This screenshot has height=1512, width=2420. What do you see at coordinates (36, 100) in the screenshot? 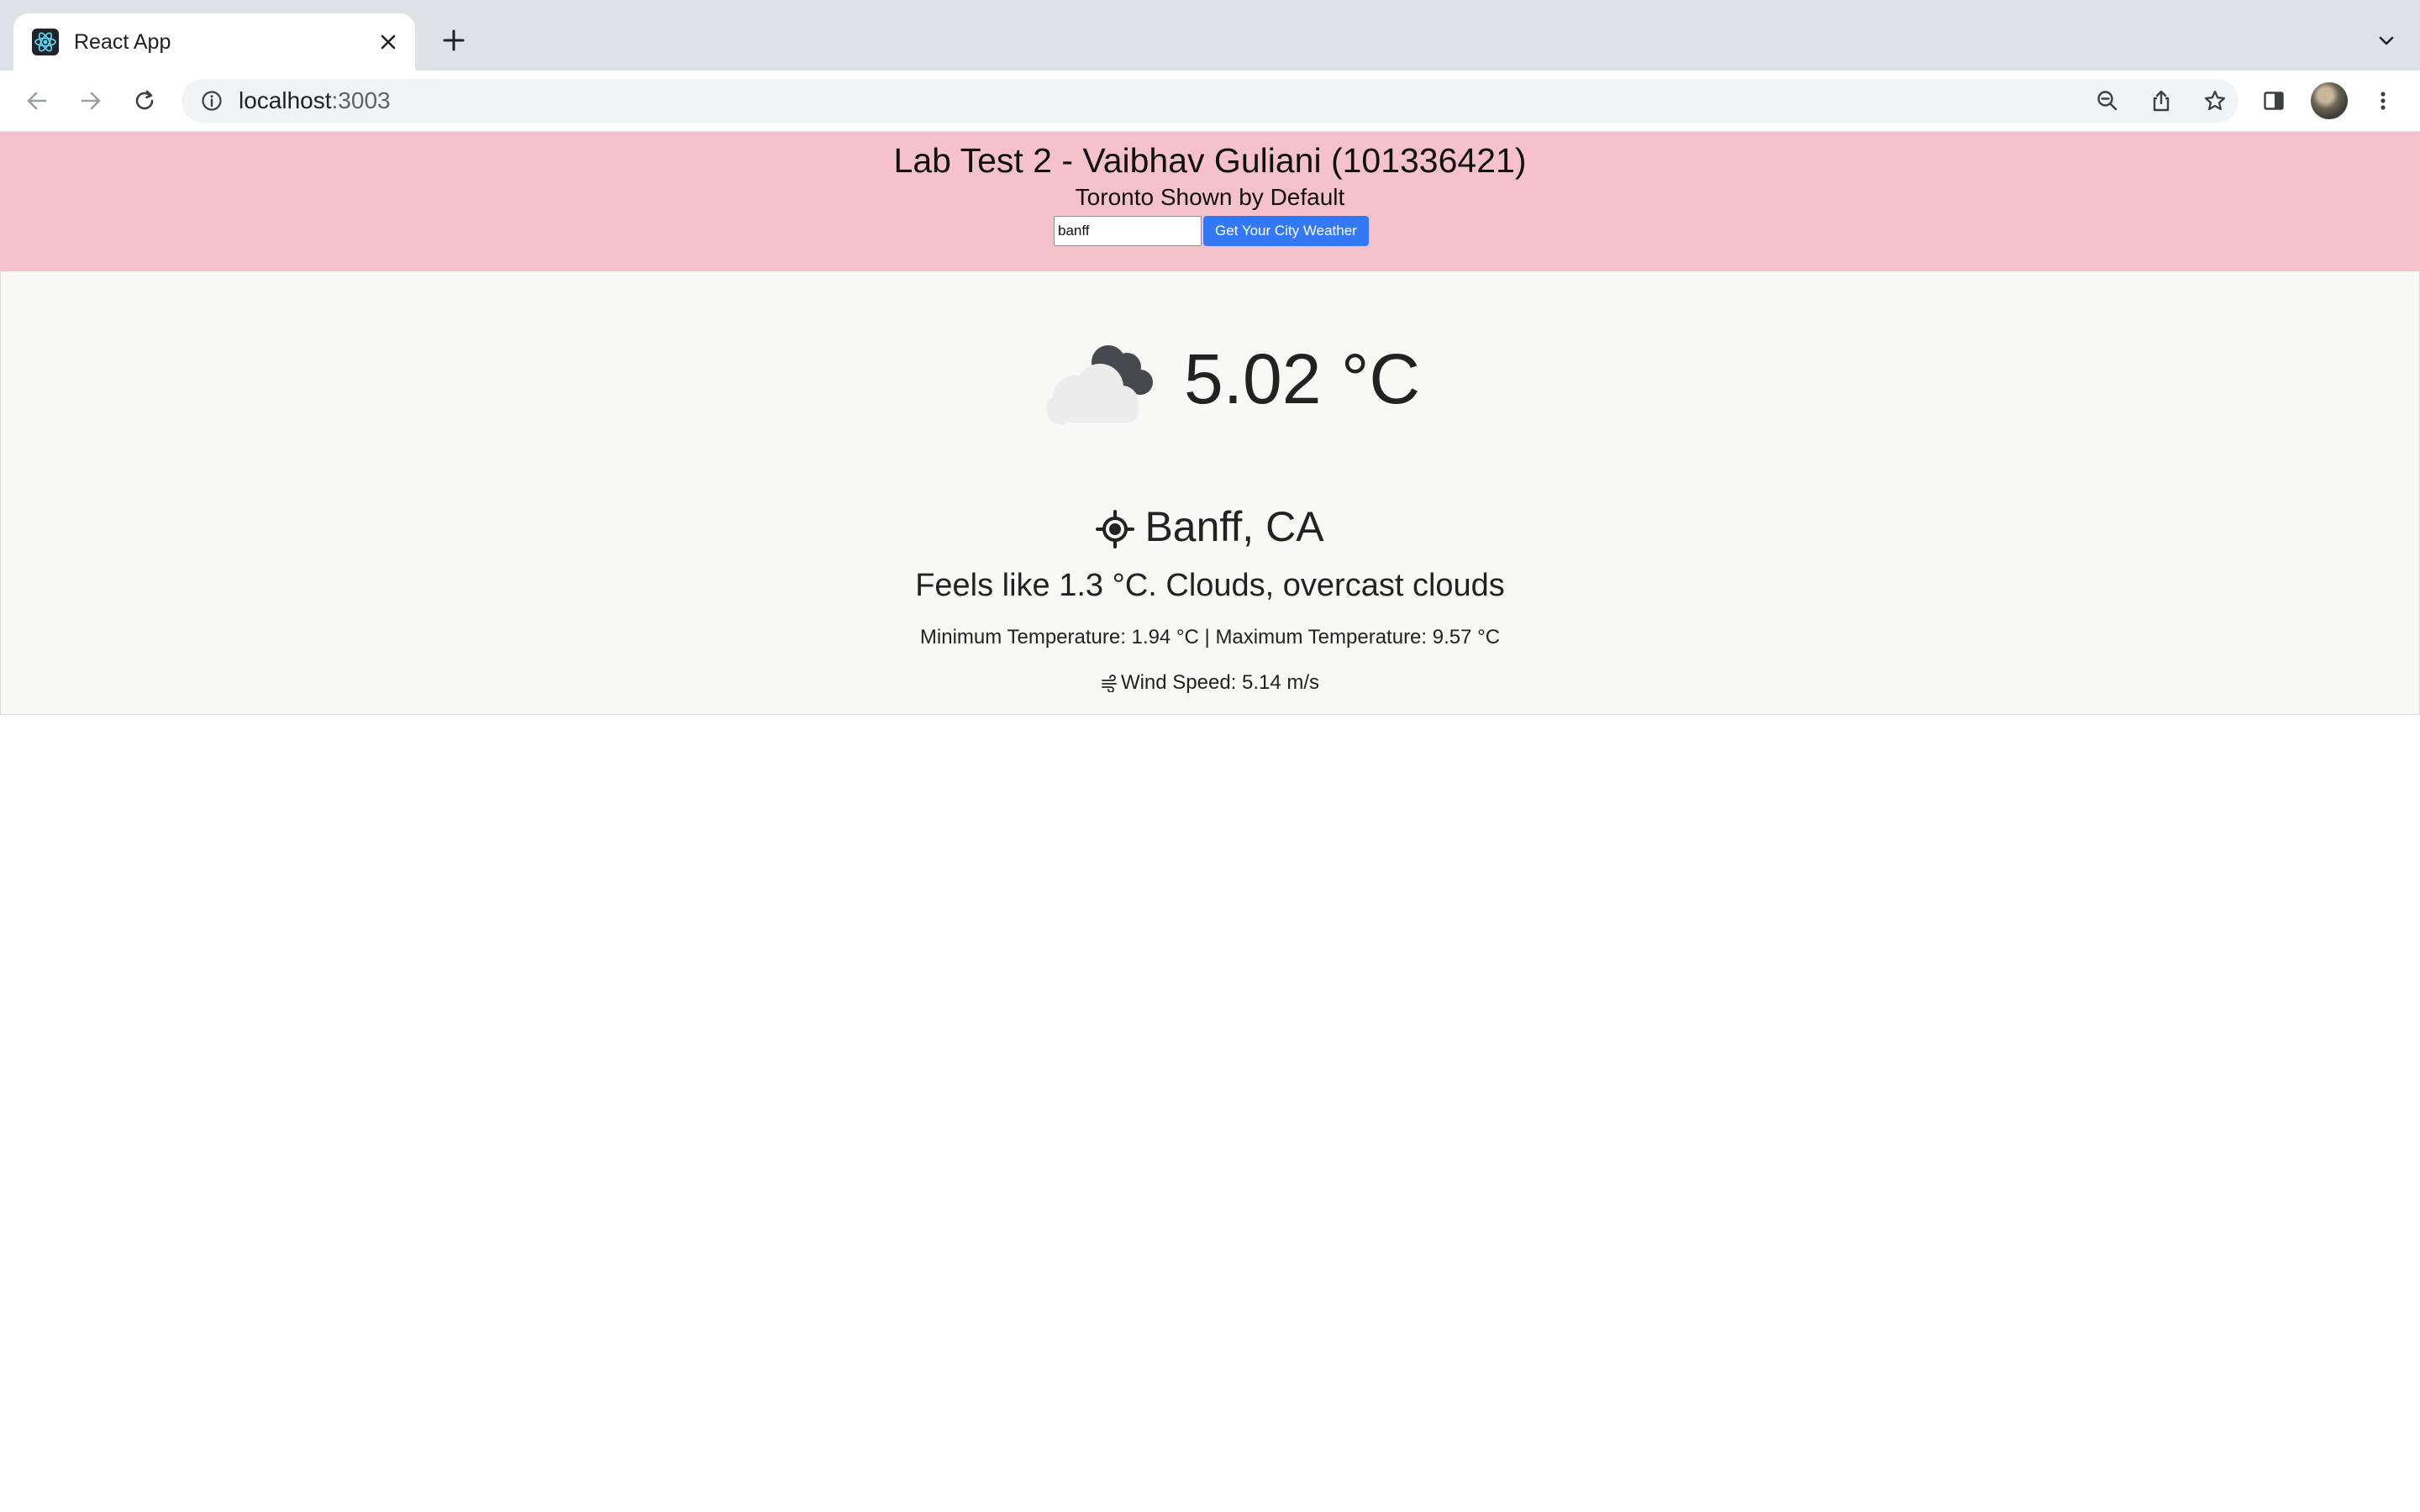
I see `back-arrow-icon` at bounding box center [36, 100].